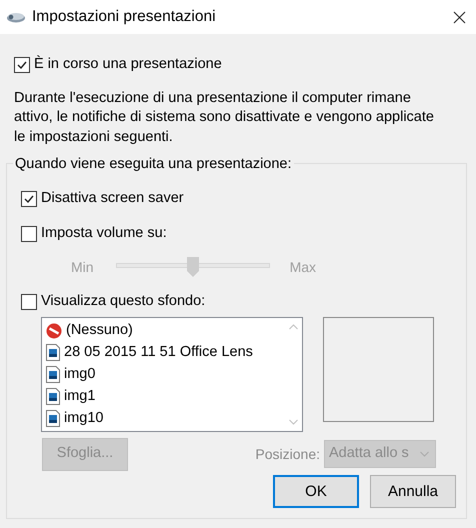 The width and height of the screenshot is (476, 528). Describe the element at coordinates (316, 491) in the screenshot. I see `dialog-button: OK` at that location.